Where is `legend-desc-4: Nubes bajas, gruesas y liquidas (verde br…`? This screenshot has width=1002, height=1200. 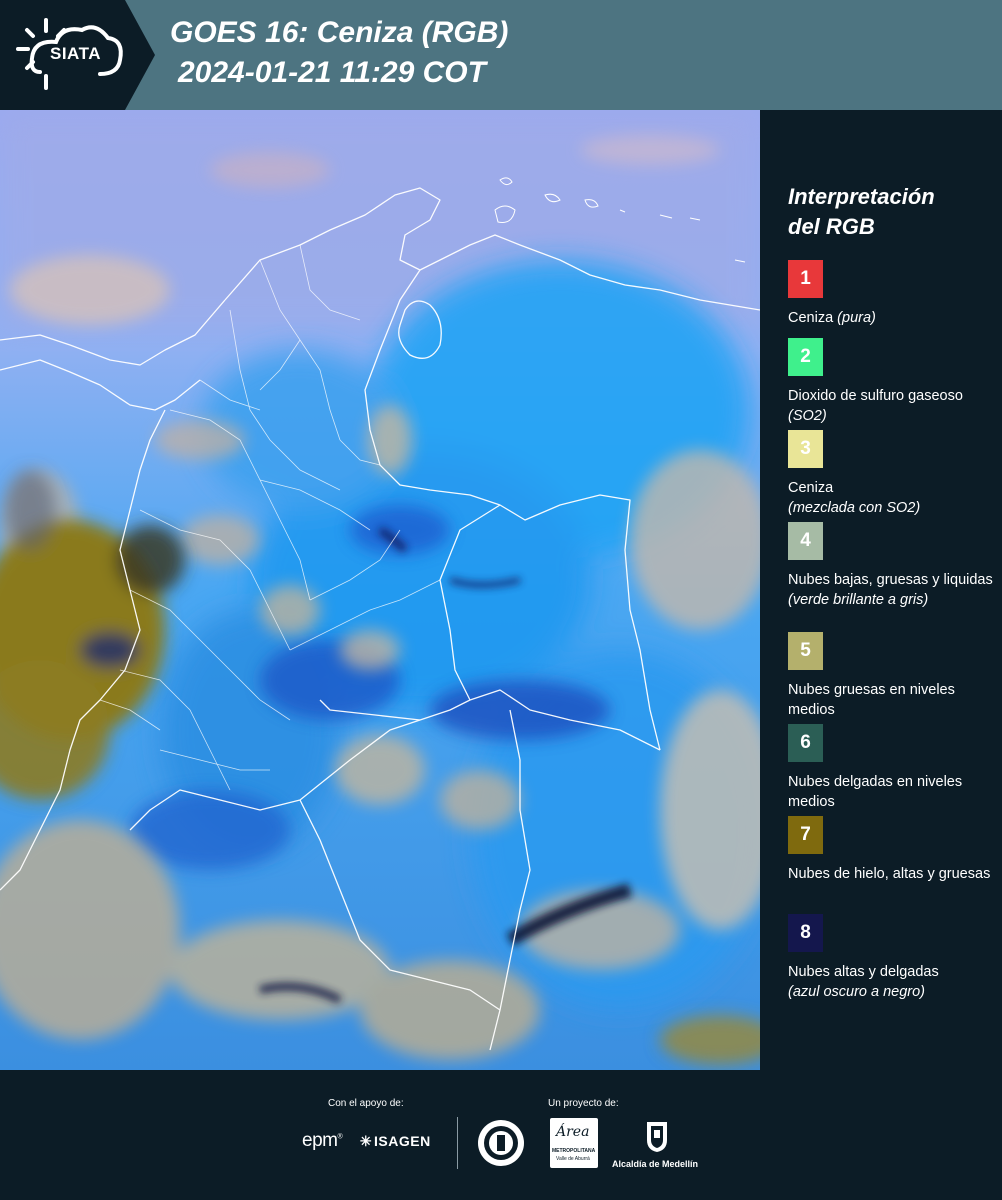
legend-desc-4: Nubes bajas, gruesas y liquidas (verde br… is located at coordinates (893, 590).